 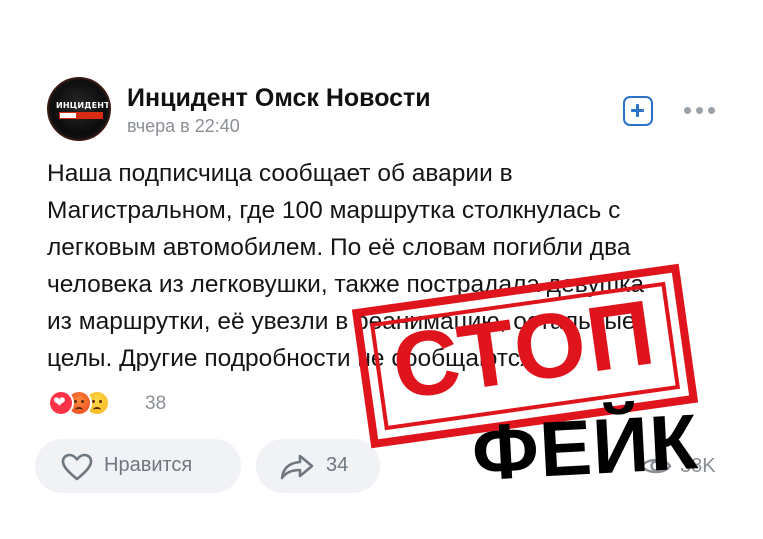 What do you see at coordinates (77, 467) in the screenshot?
I see `heart-icon` at bounding box center [77, 467].